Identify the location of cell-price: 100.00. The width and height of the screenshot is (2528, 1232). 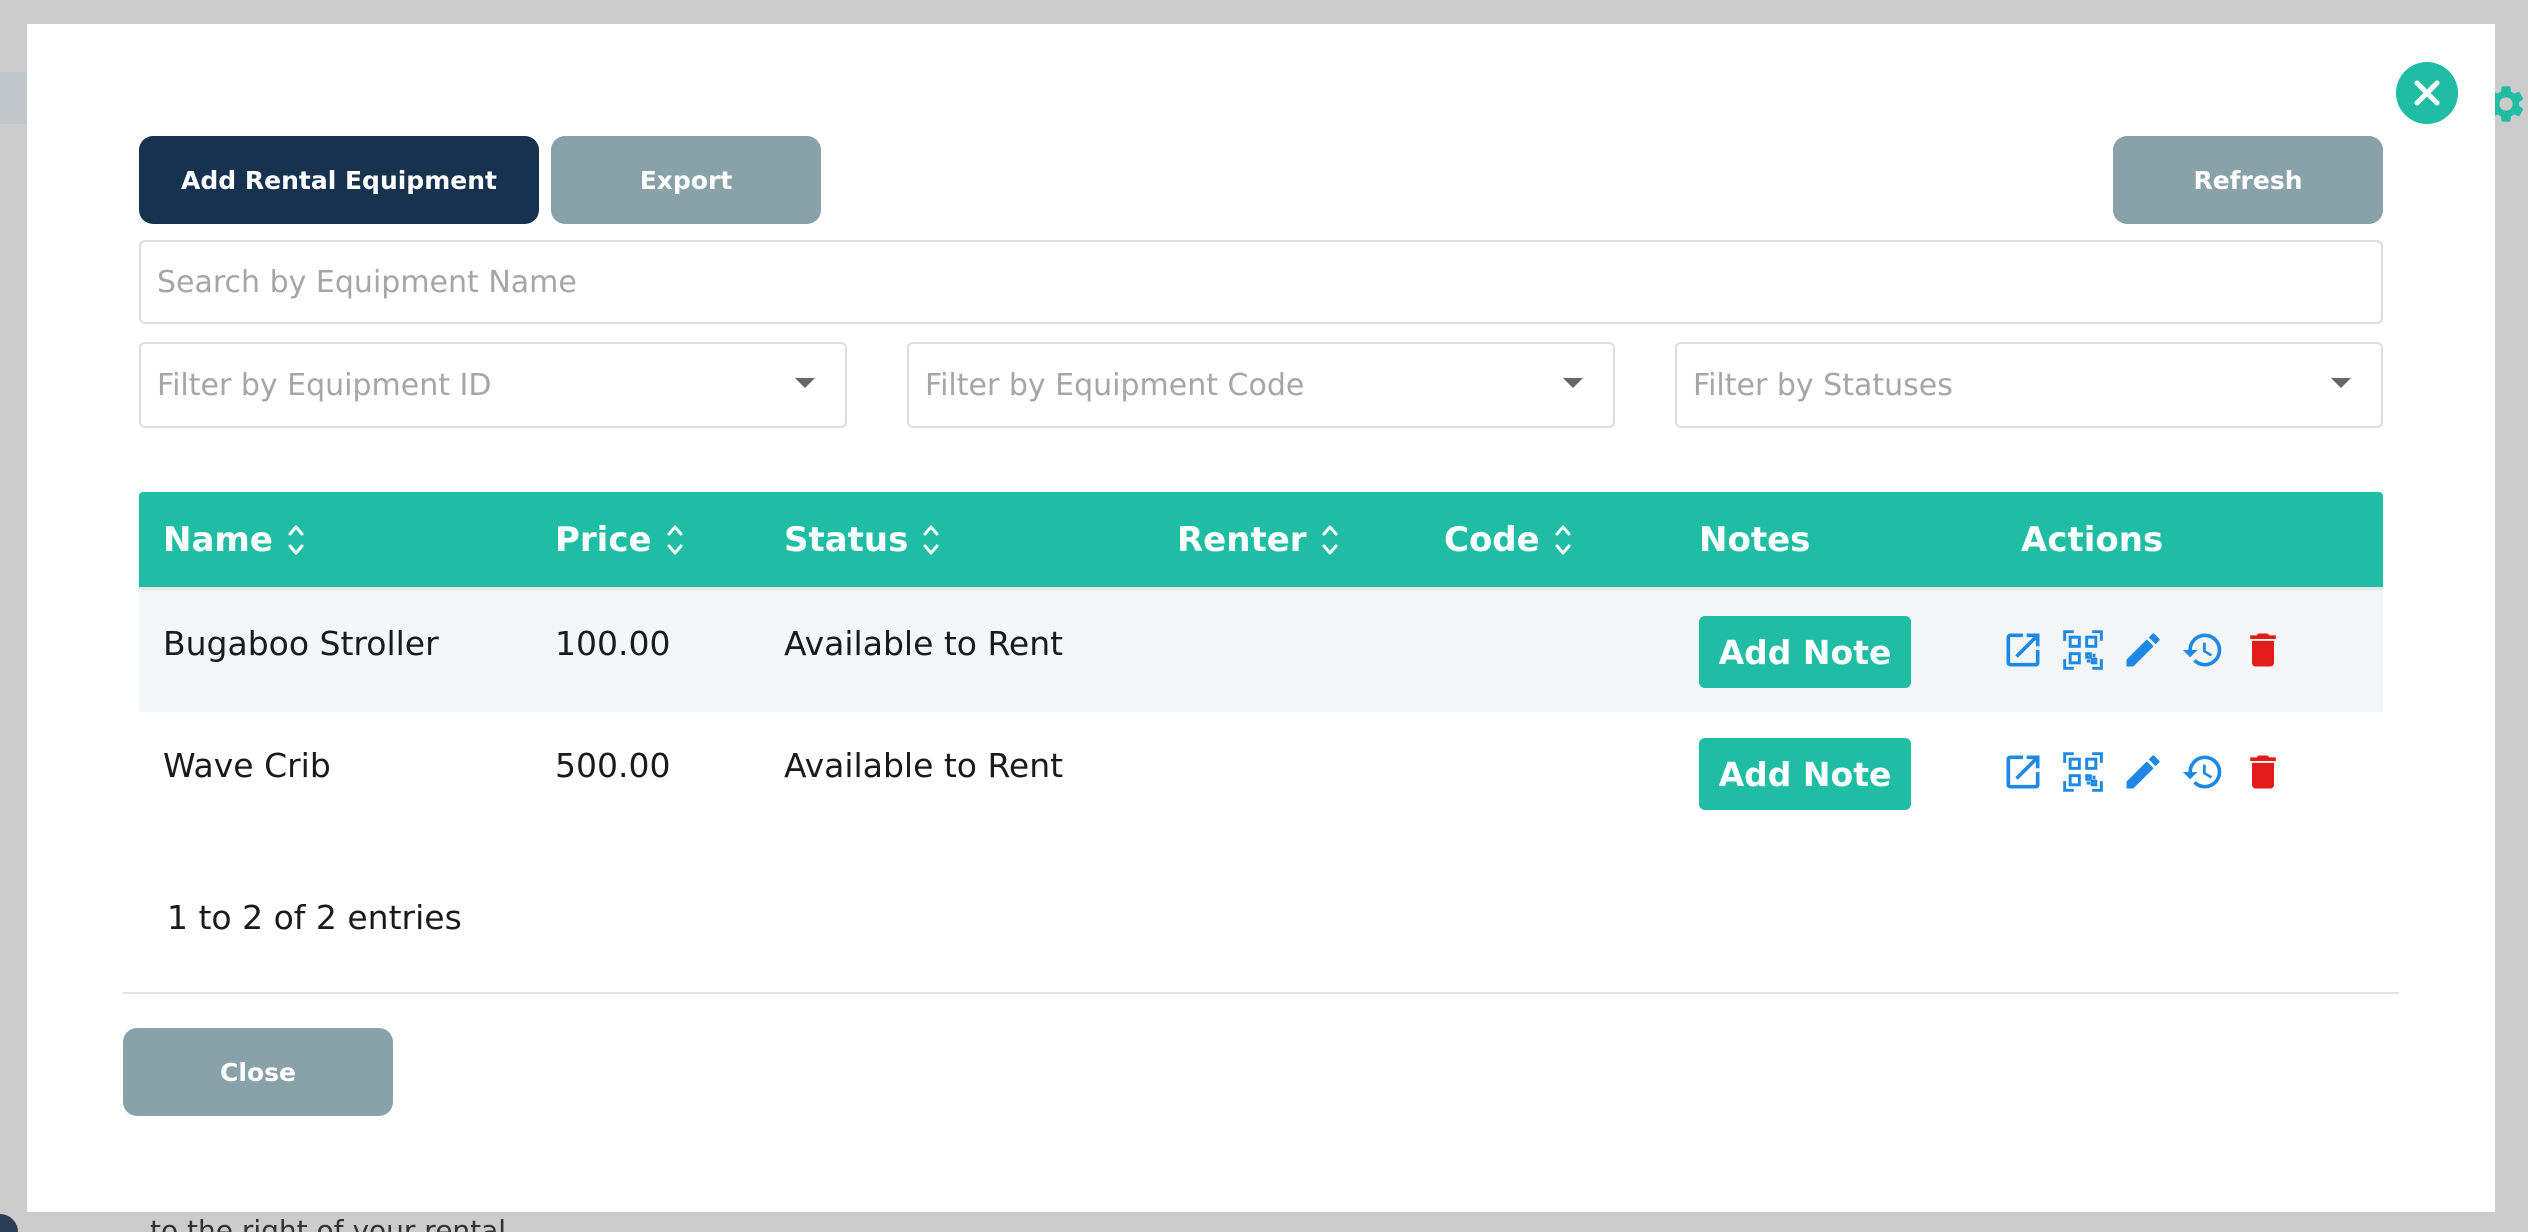
(613, 643).